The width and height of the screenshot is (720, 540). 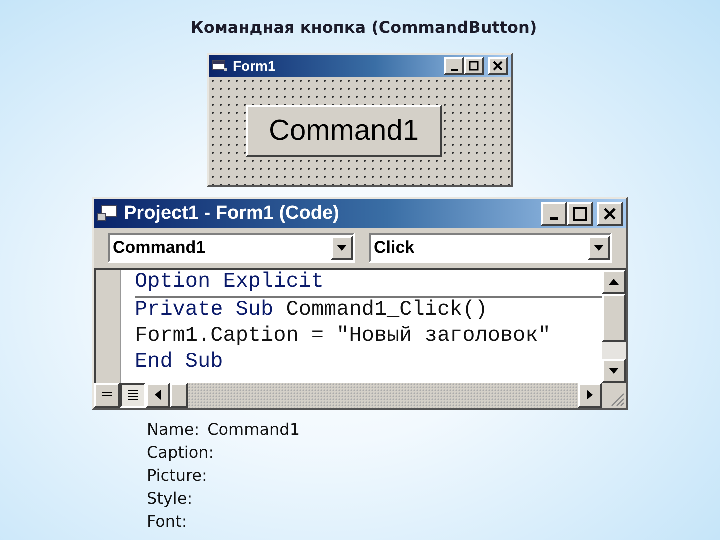 What do you see at coordinates (255, 66) in the screenshot?
I see `window-title: Form1` at bounding box center [255, 66].